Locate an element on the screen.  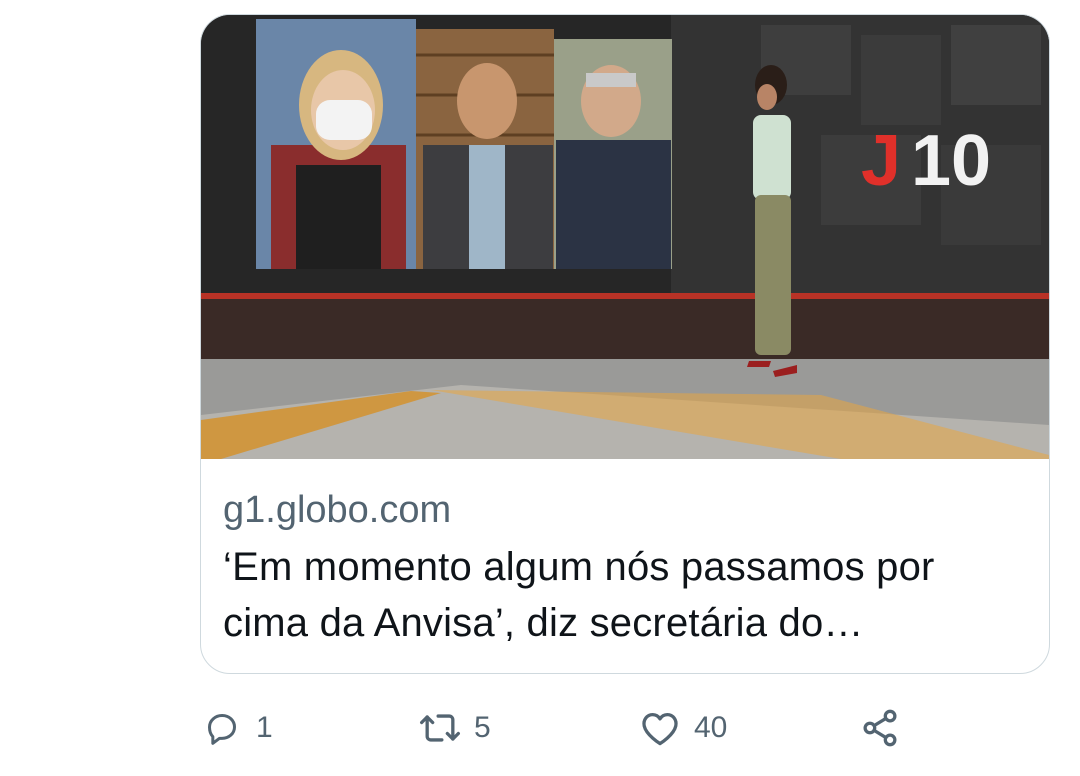
reply-button: 1 is located at coordinates (236, 728).